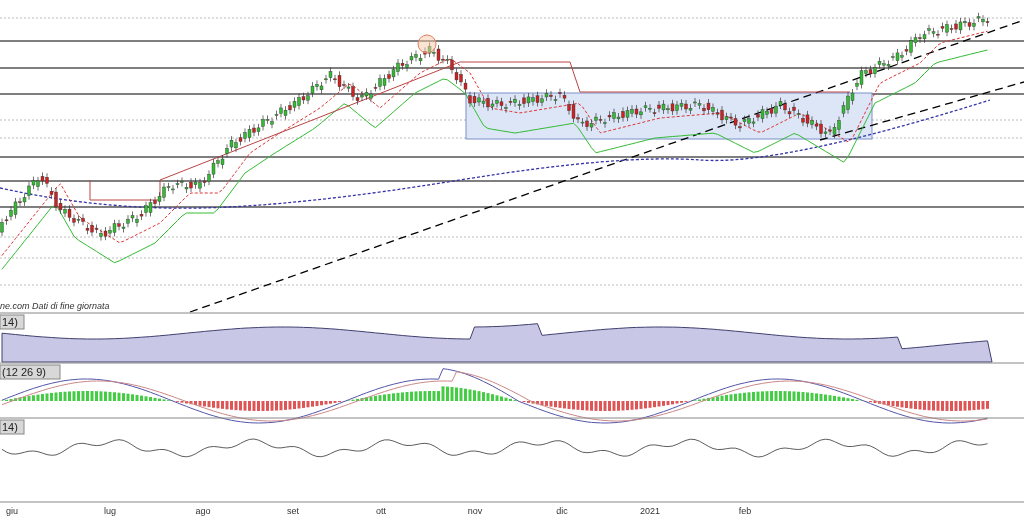  What do you see at coordinates (12, 511) in the screenshot?
I see `axis-label: giu` at bounding box center [12, 511].